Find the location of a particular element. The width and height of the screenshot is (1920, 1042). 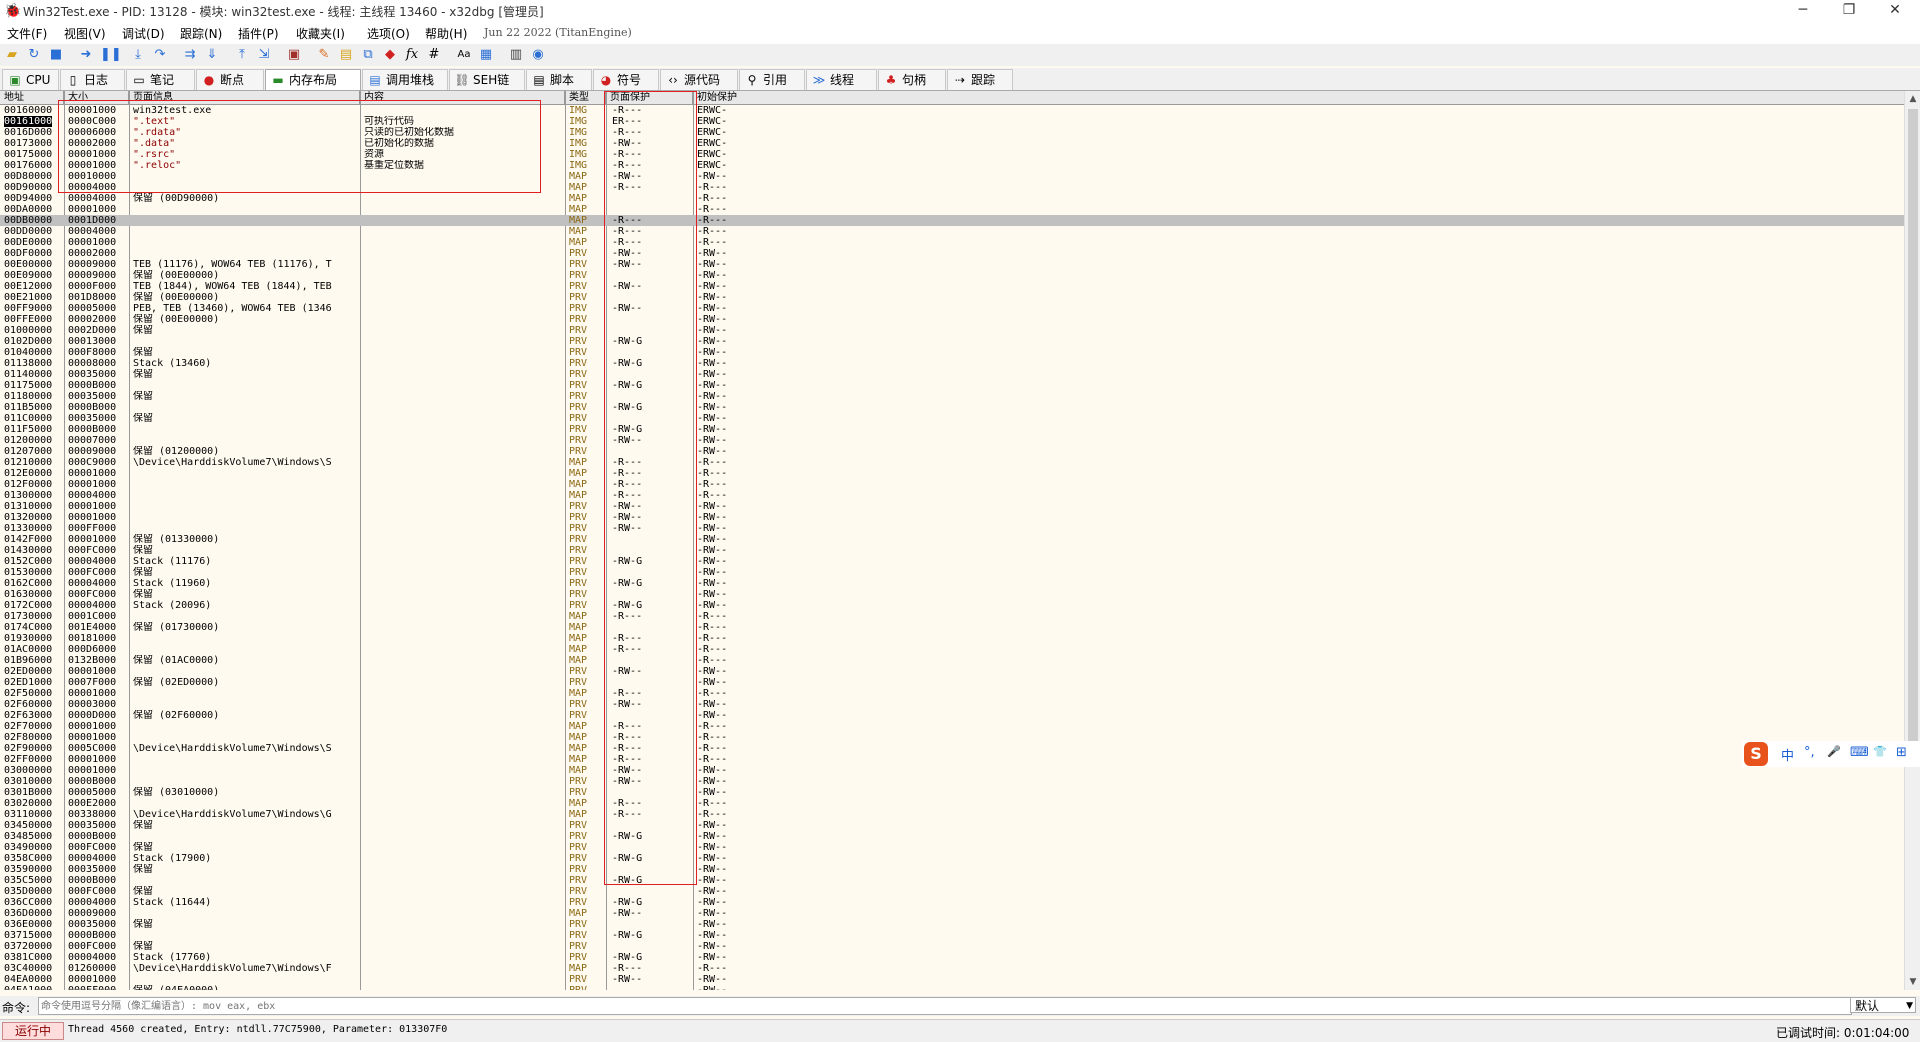

execute-till-return-icon: ⤒ is located at coordinates (242, 55).